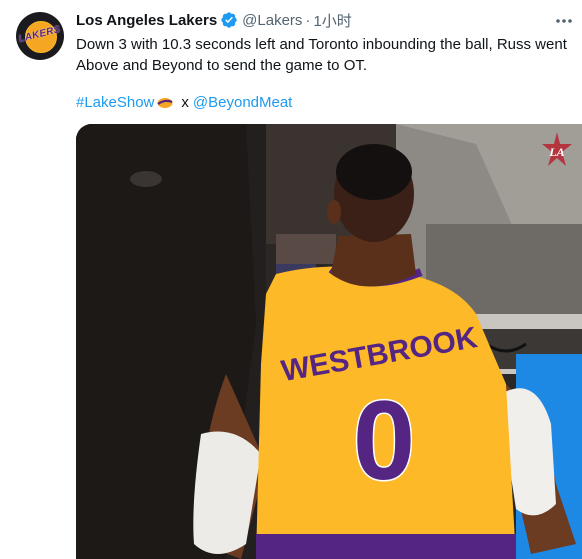  What do you see at coordinates (229, 20) in the screenshot?
I see `verified-badge-icon` at bounding box center [229, 20].